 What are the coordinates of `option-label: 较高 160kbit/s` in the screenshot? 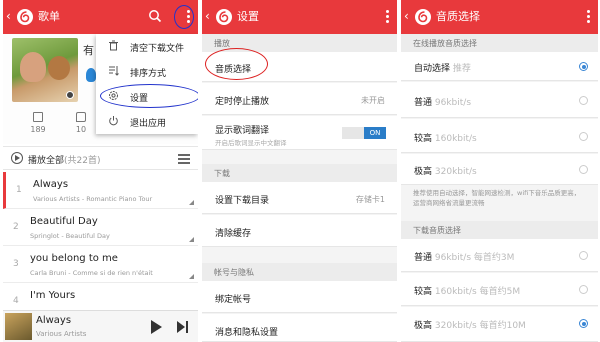 It's located at (445, 139).